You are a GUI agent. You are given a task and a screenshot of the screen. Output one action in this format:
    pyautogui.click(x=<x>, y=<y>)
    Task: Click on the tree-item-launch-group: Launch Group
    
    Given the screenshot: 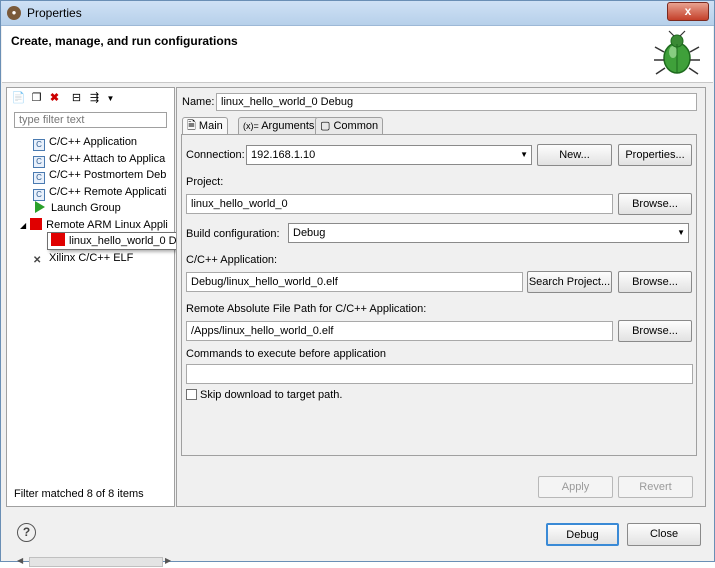 What is the action you would take?
    pyautogui.click(x=78, y=208)
    